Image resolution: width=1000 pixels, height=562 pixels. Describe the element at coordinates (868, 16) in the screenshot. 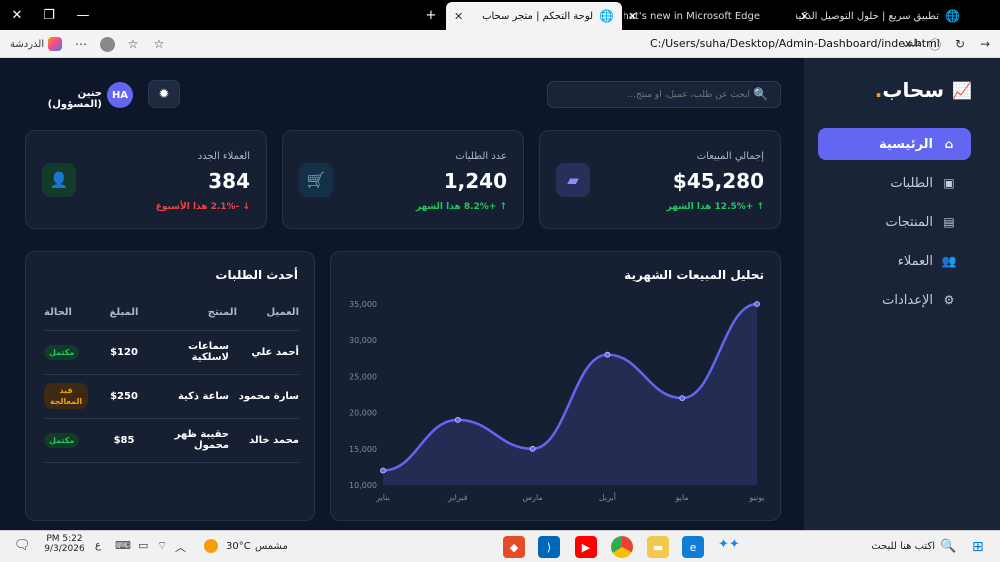

I see `tab-title: تطبيق سريع | حلول التوصيل الذكية` at that location.